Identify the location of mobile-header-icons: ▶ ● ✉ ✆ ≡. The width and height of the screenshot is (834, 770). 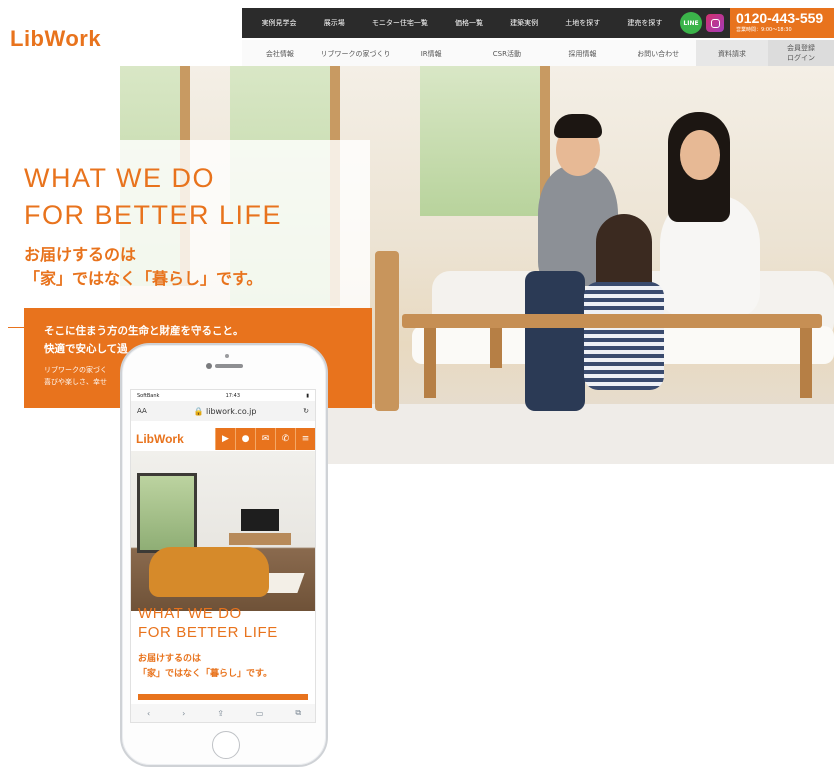
(265, 439).